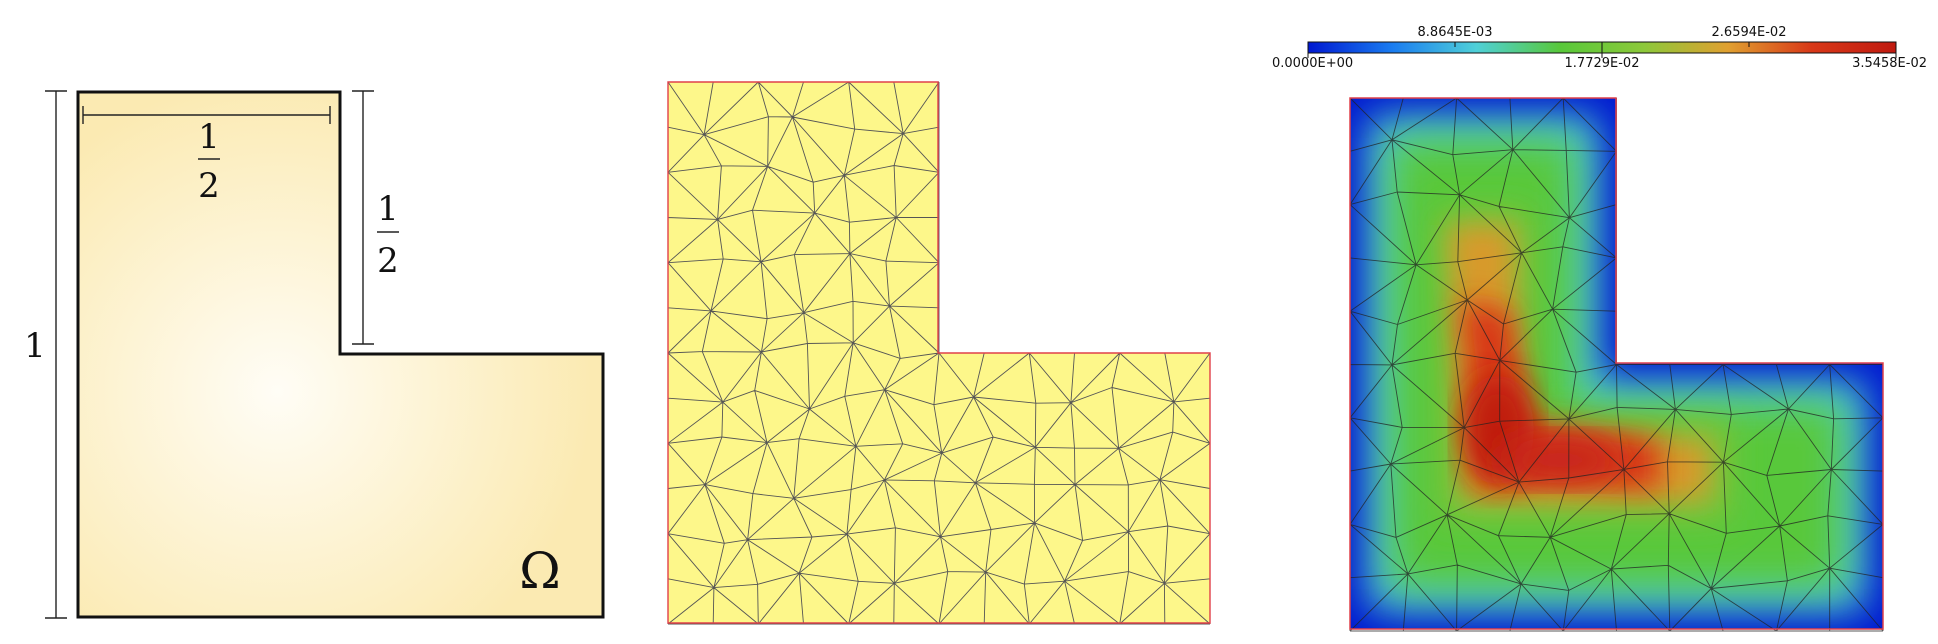 Image resolution: width=1938 pixels, height=644 pixels. Describe the element at coordinates (35, 346) in the screenshot. I see `height-label: 1` at that location.